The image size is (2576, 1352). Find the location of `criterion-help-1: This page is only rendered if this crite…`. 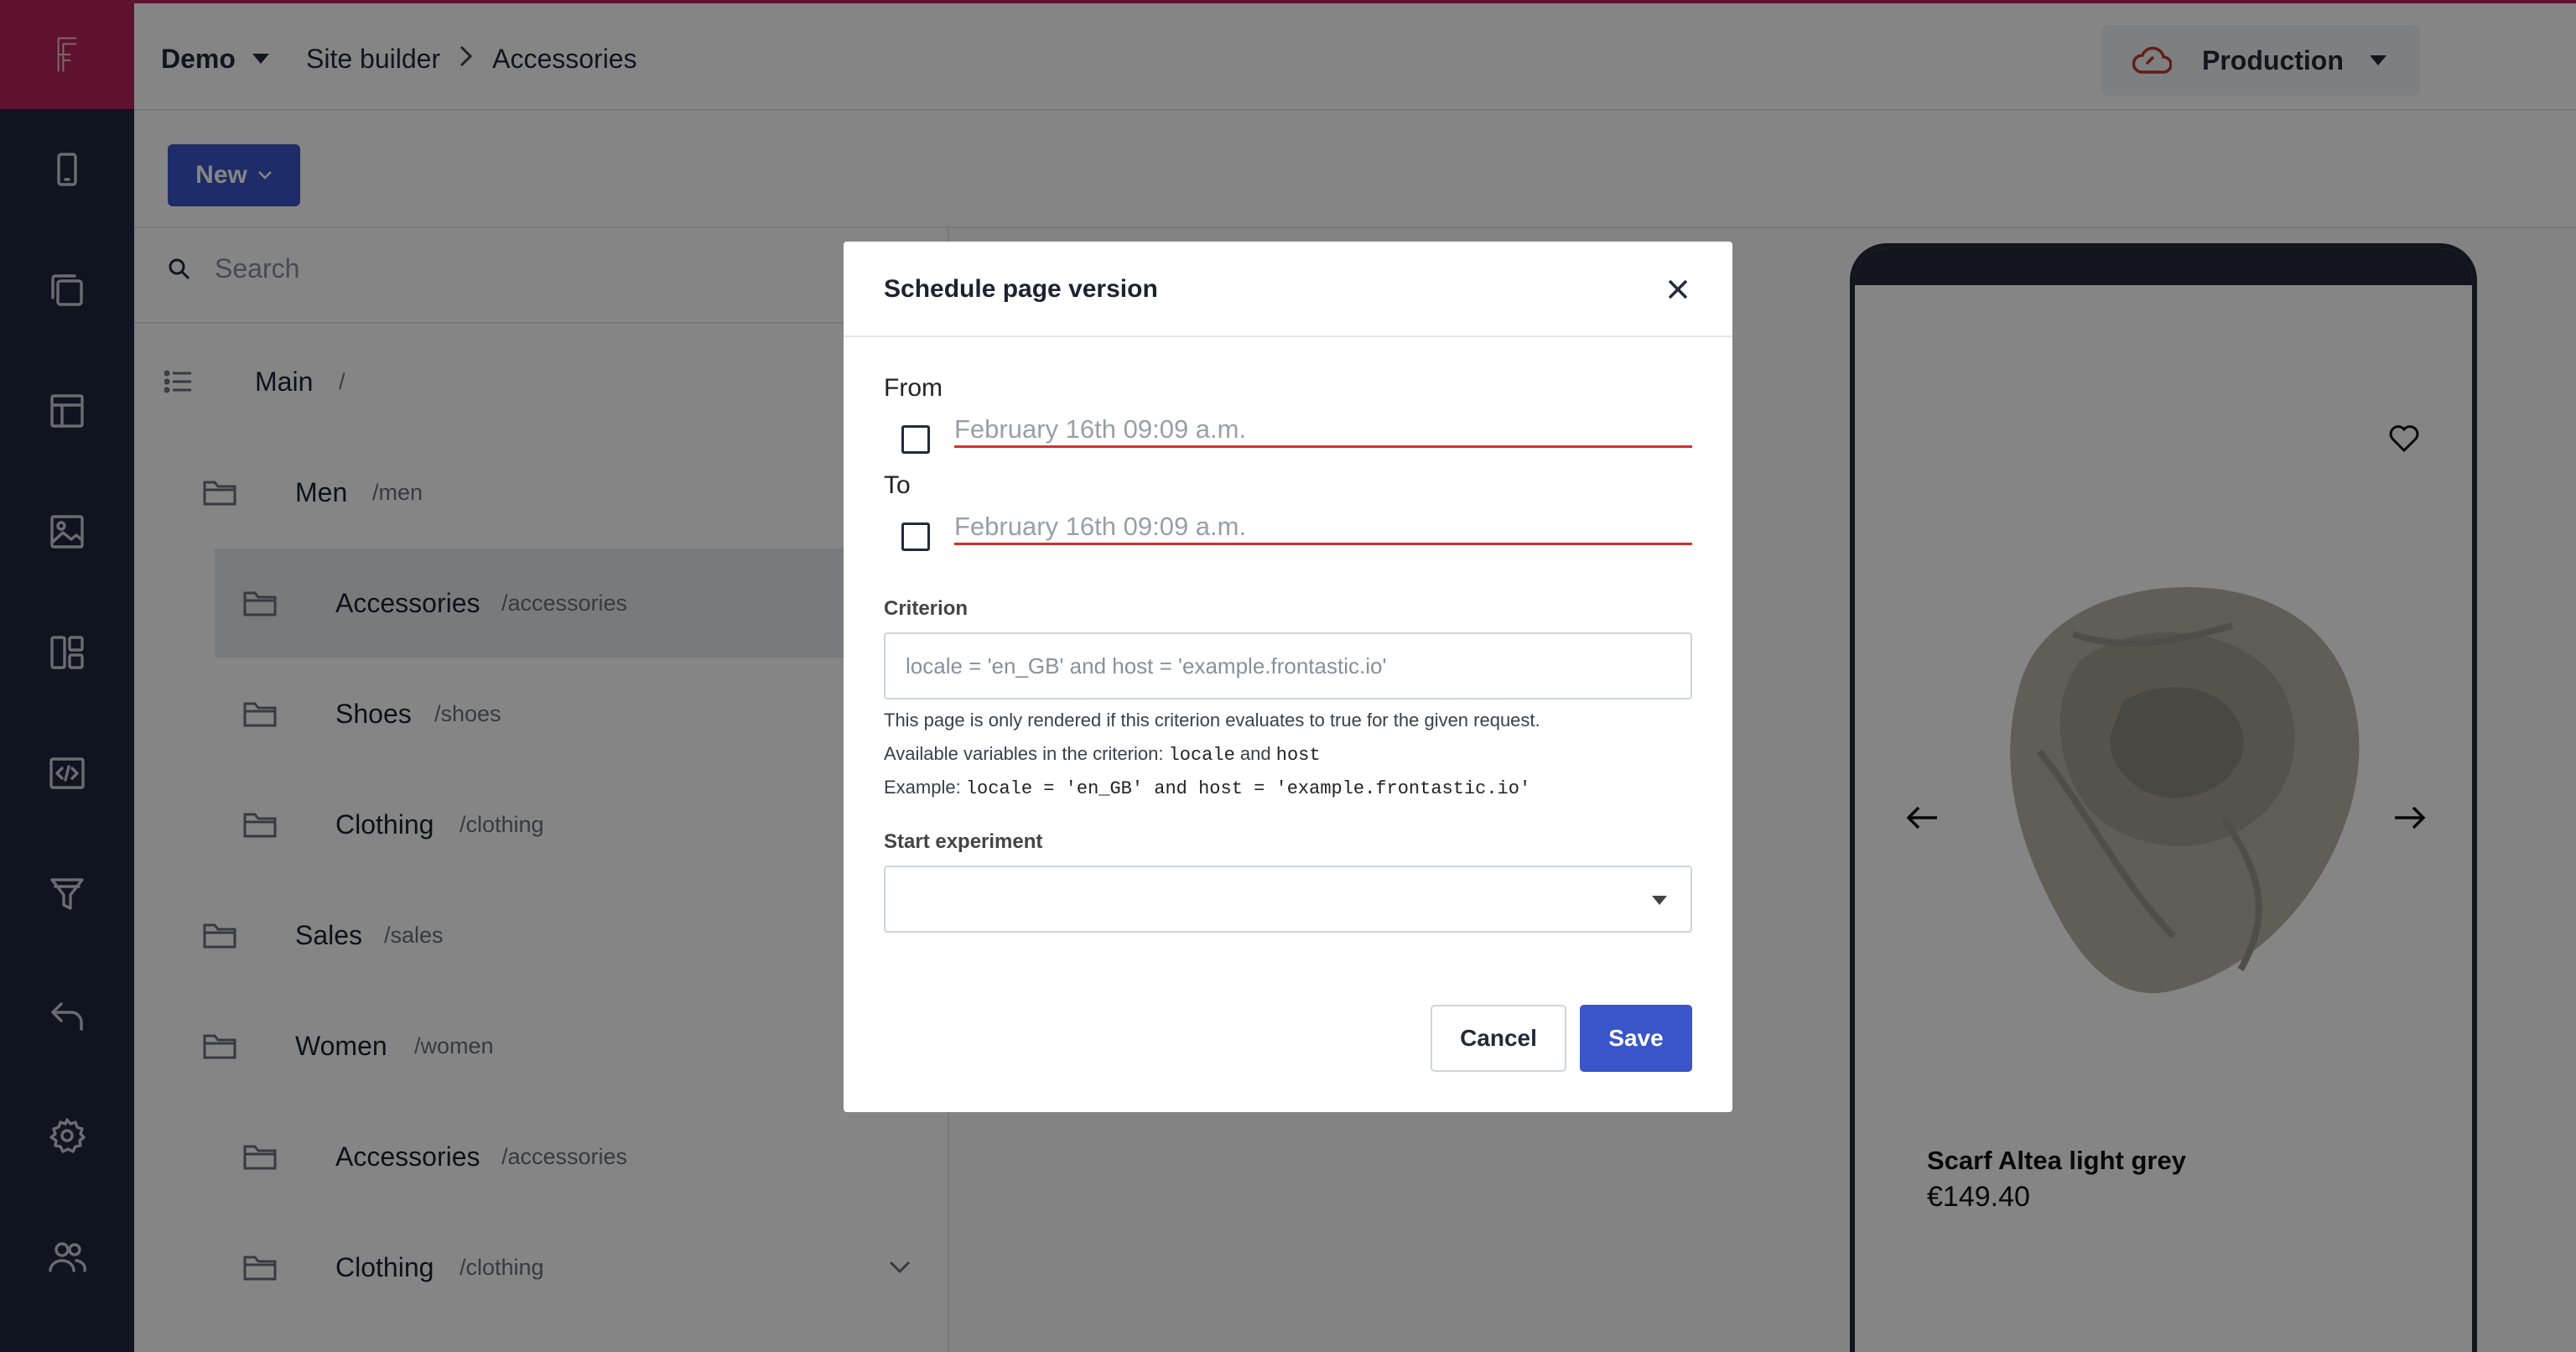

criterion-help-1: This page is only rendered if this crite… is located at coordinates (1212, 720).